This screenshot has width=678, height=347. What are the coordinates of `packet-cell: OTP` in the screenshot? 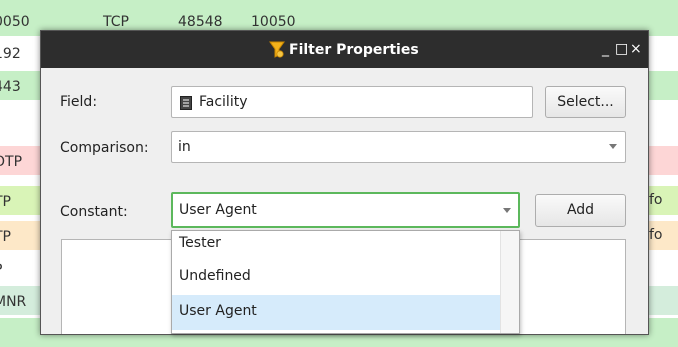 It's located at (11, 162).